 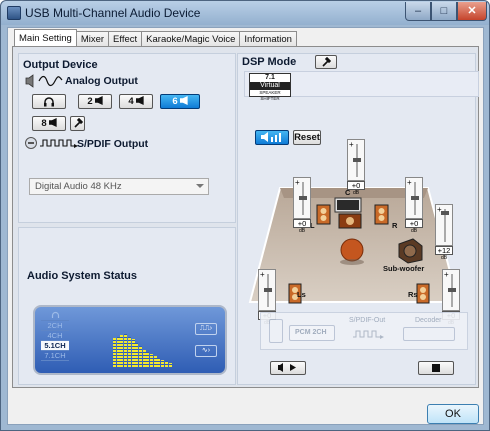 What do you see at coordinates (200, 186) in the screenshot?
I see `chevron-down-icon` at bounding box center [200, 186].